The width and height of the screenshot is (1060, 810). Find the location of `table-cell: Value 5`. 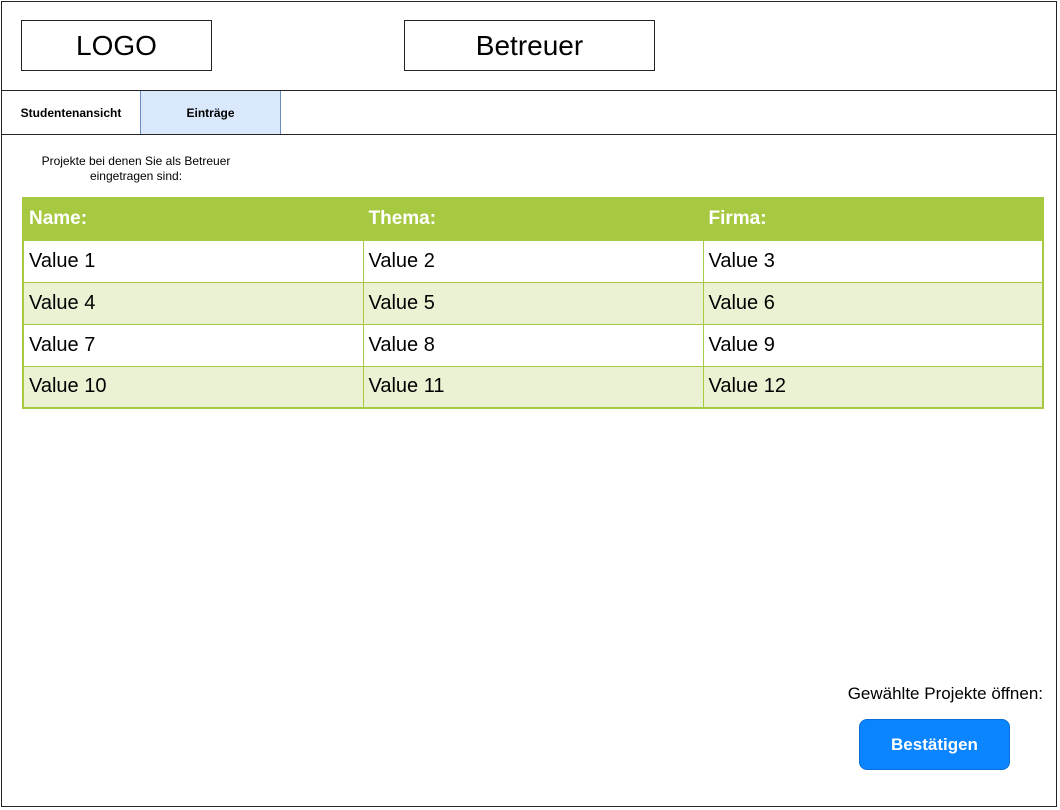

table-cell: Value 5 is located at coordinates (533, 303).